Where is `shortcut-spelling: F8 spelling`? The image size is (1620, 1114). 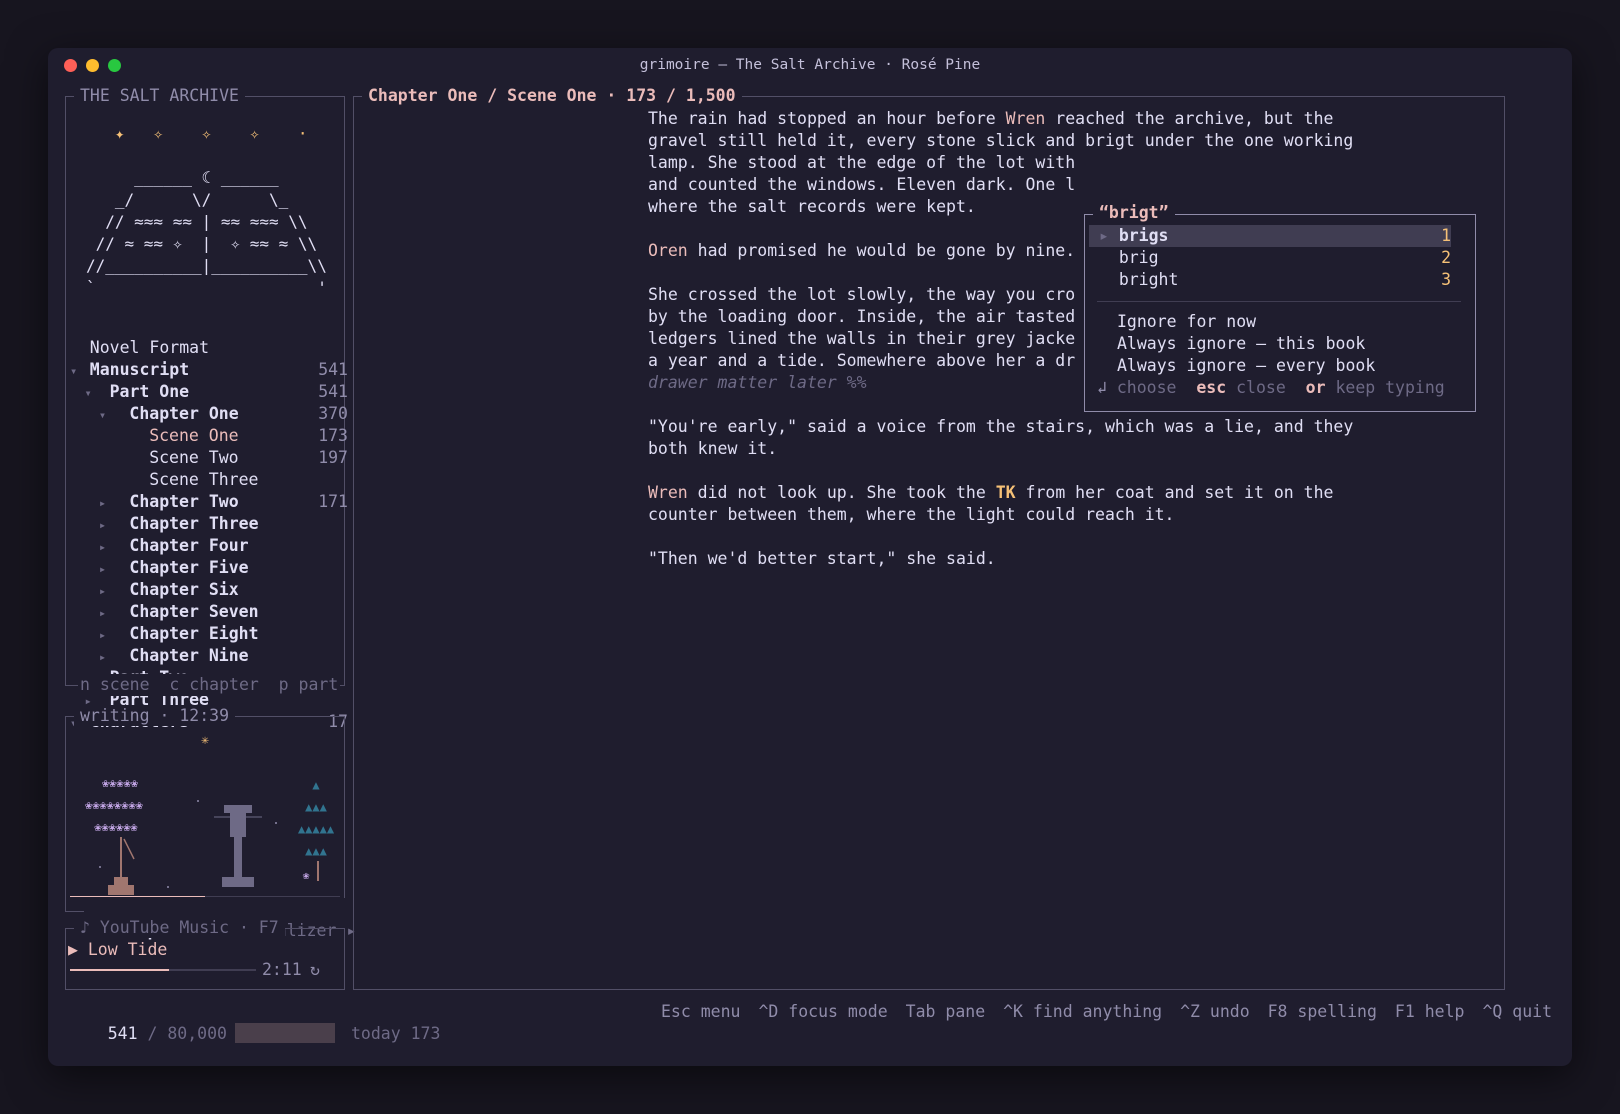 shortcut-spelling: F8 spelling is located at coordinates (1322, 1011).